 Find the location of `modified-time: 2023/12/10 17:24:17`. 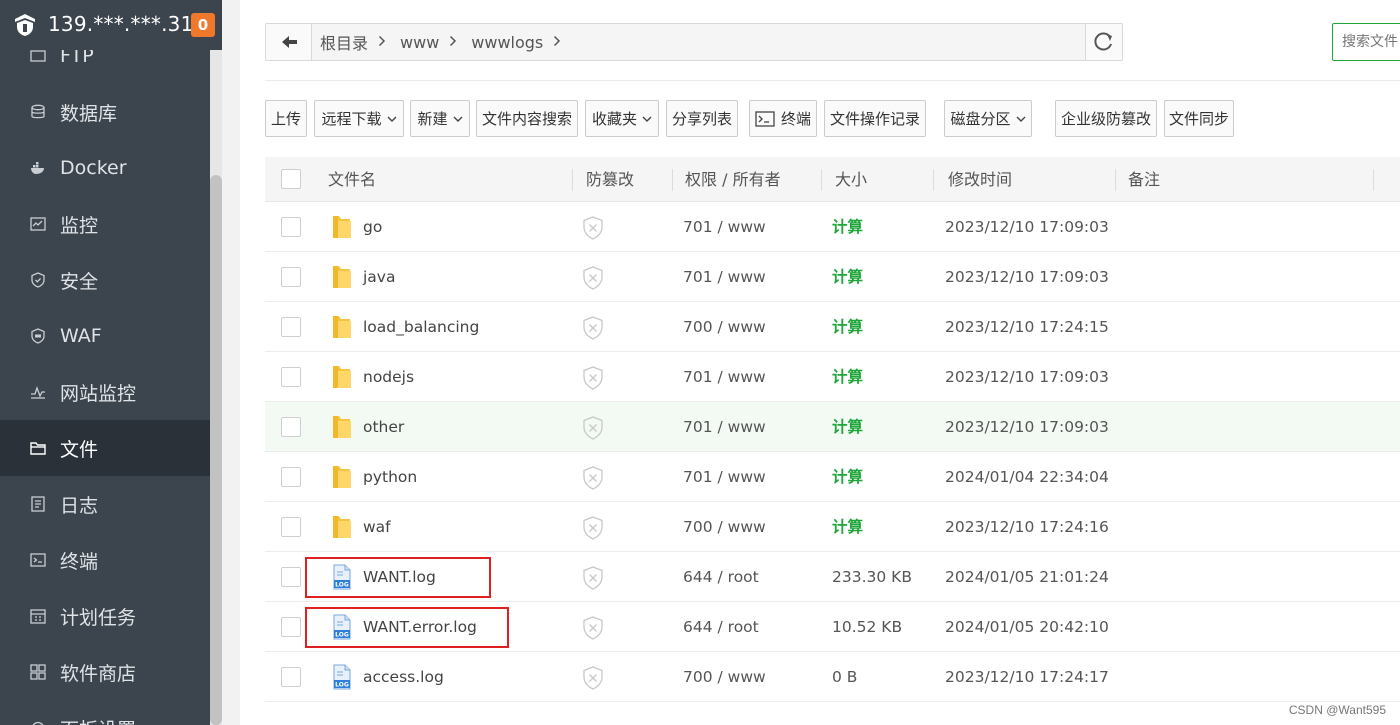

modified-time: 2023/12/10 17:24:17 is located at coordinates (1027, 677).